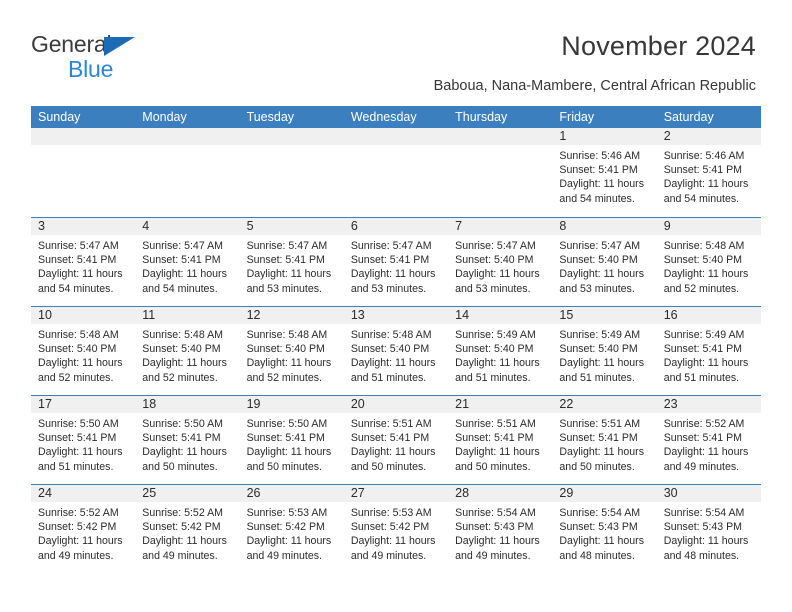  Describe the element at coordinates (187, 493) in the screenshot. I see `calendar-day-number: 25` at that location.